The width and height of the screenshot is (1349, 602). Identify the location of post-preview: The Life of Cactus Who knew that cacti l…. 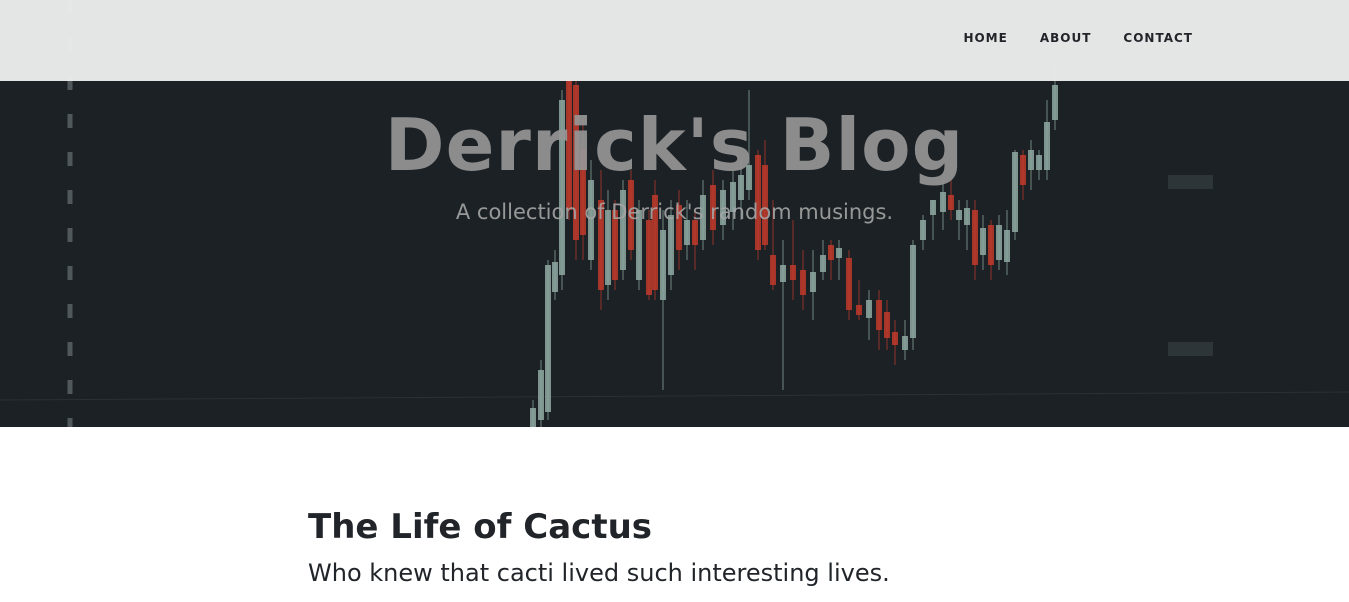
(678, 546).